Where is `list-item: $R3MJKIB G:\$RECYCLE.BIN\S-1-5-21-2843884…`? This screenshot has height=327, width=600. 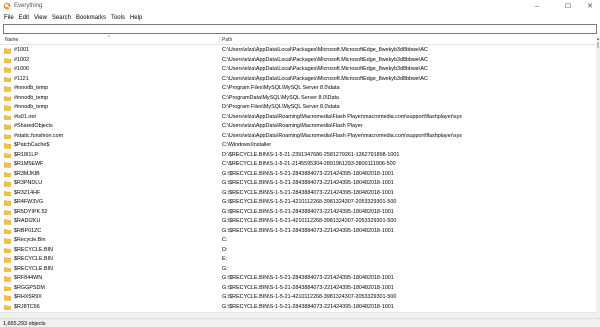 list-item: $R3MJKIB G:\$RECYCLE.BIN\S-1-5-21-2843884… is located at coordinates (298, 175).